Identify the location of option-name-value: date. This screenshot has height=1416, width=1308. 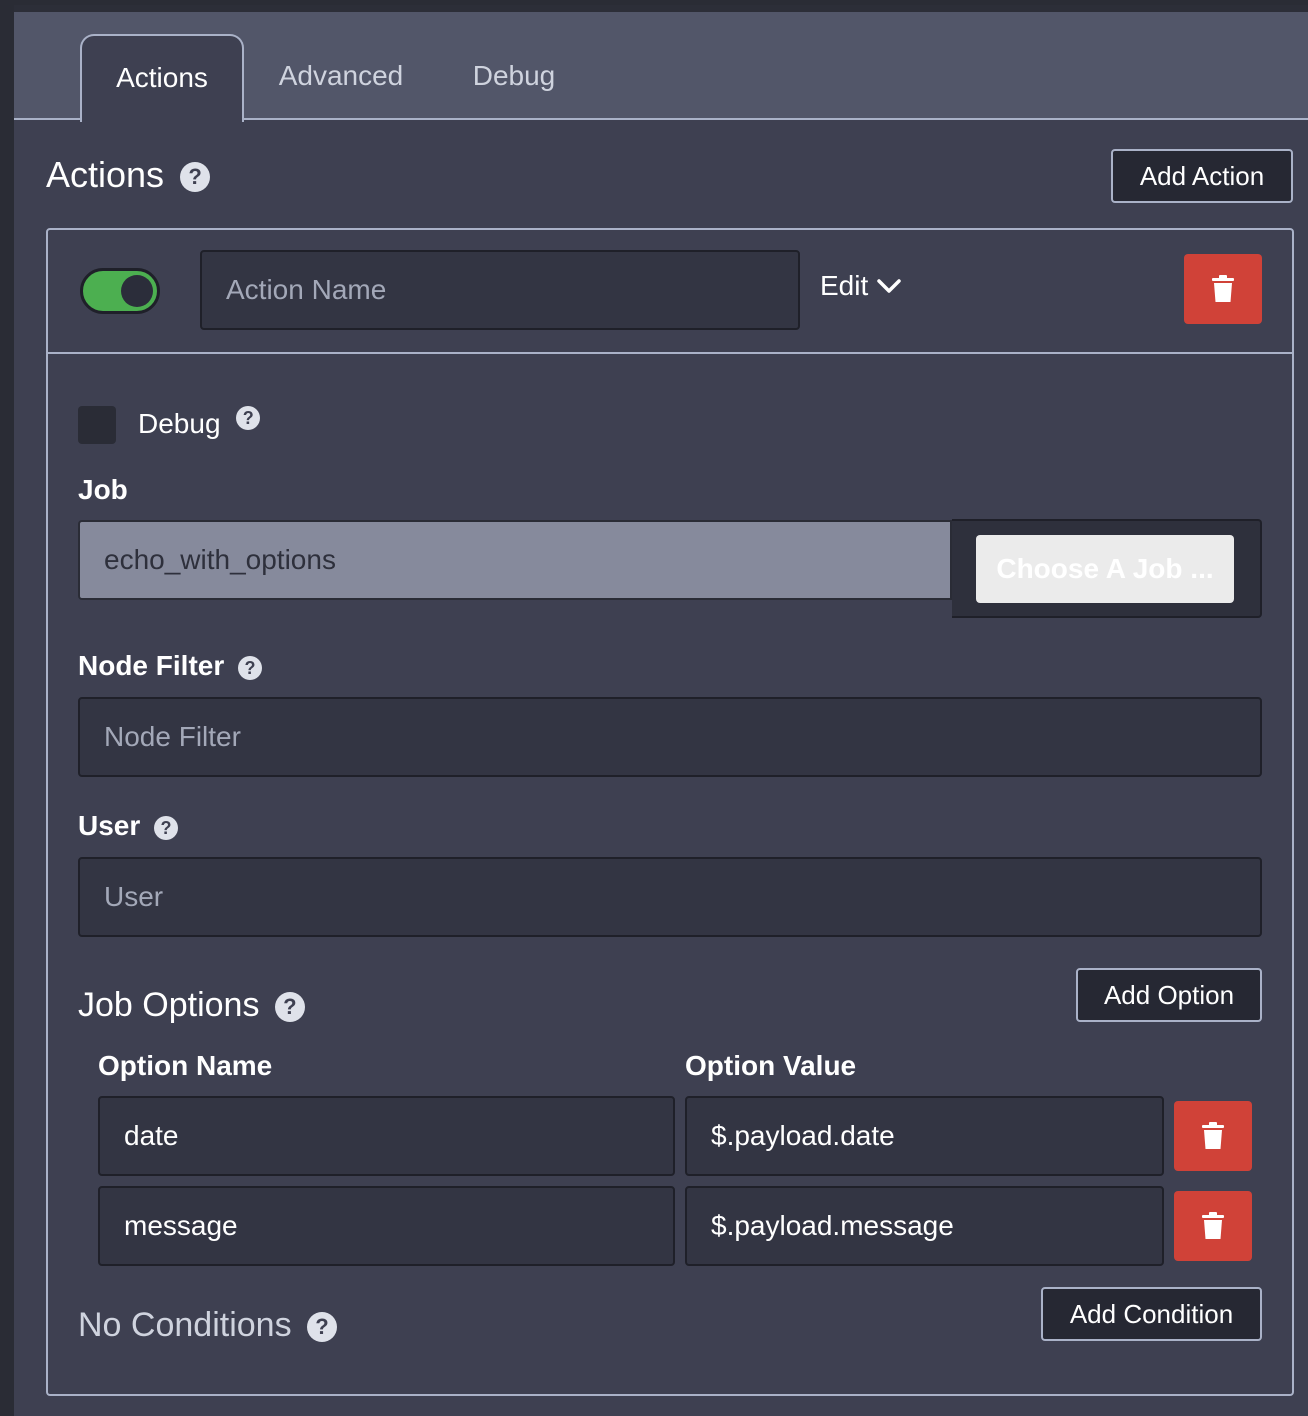
(151, 1135).